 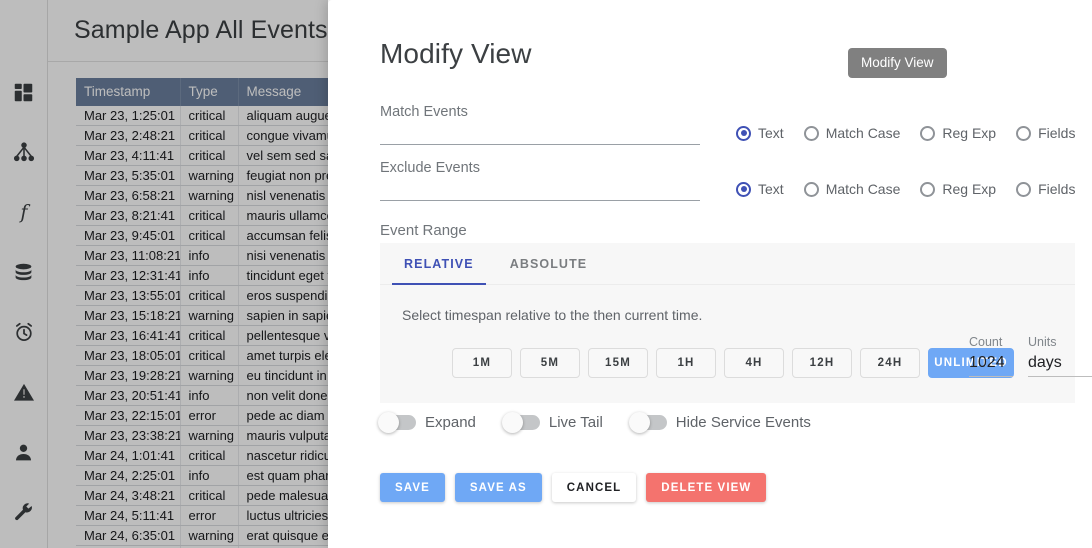 I want to click on tab-relative: RELATIVE, so click(x=439, y=264).